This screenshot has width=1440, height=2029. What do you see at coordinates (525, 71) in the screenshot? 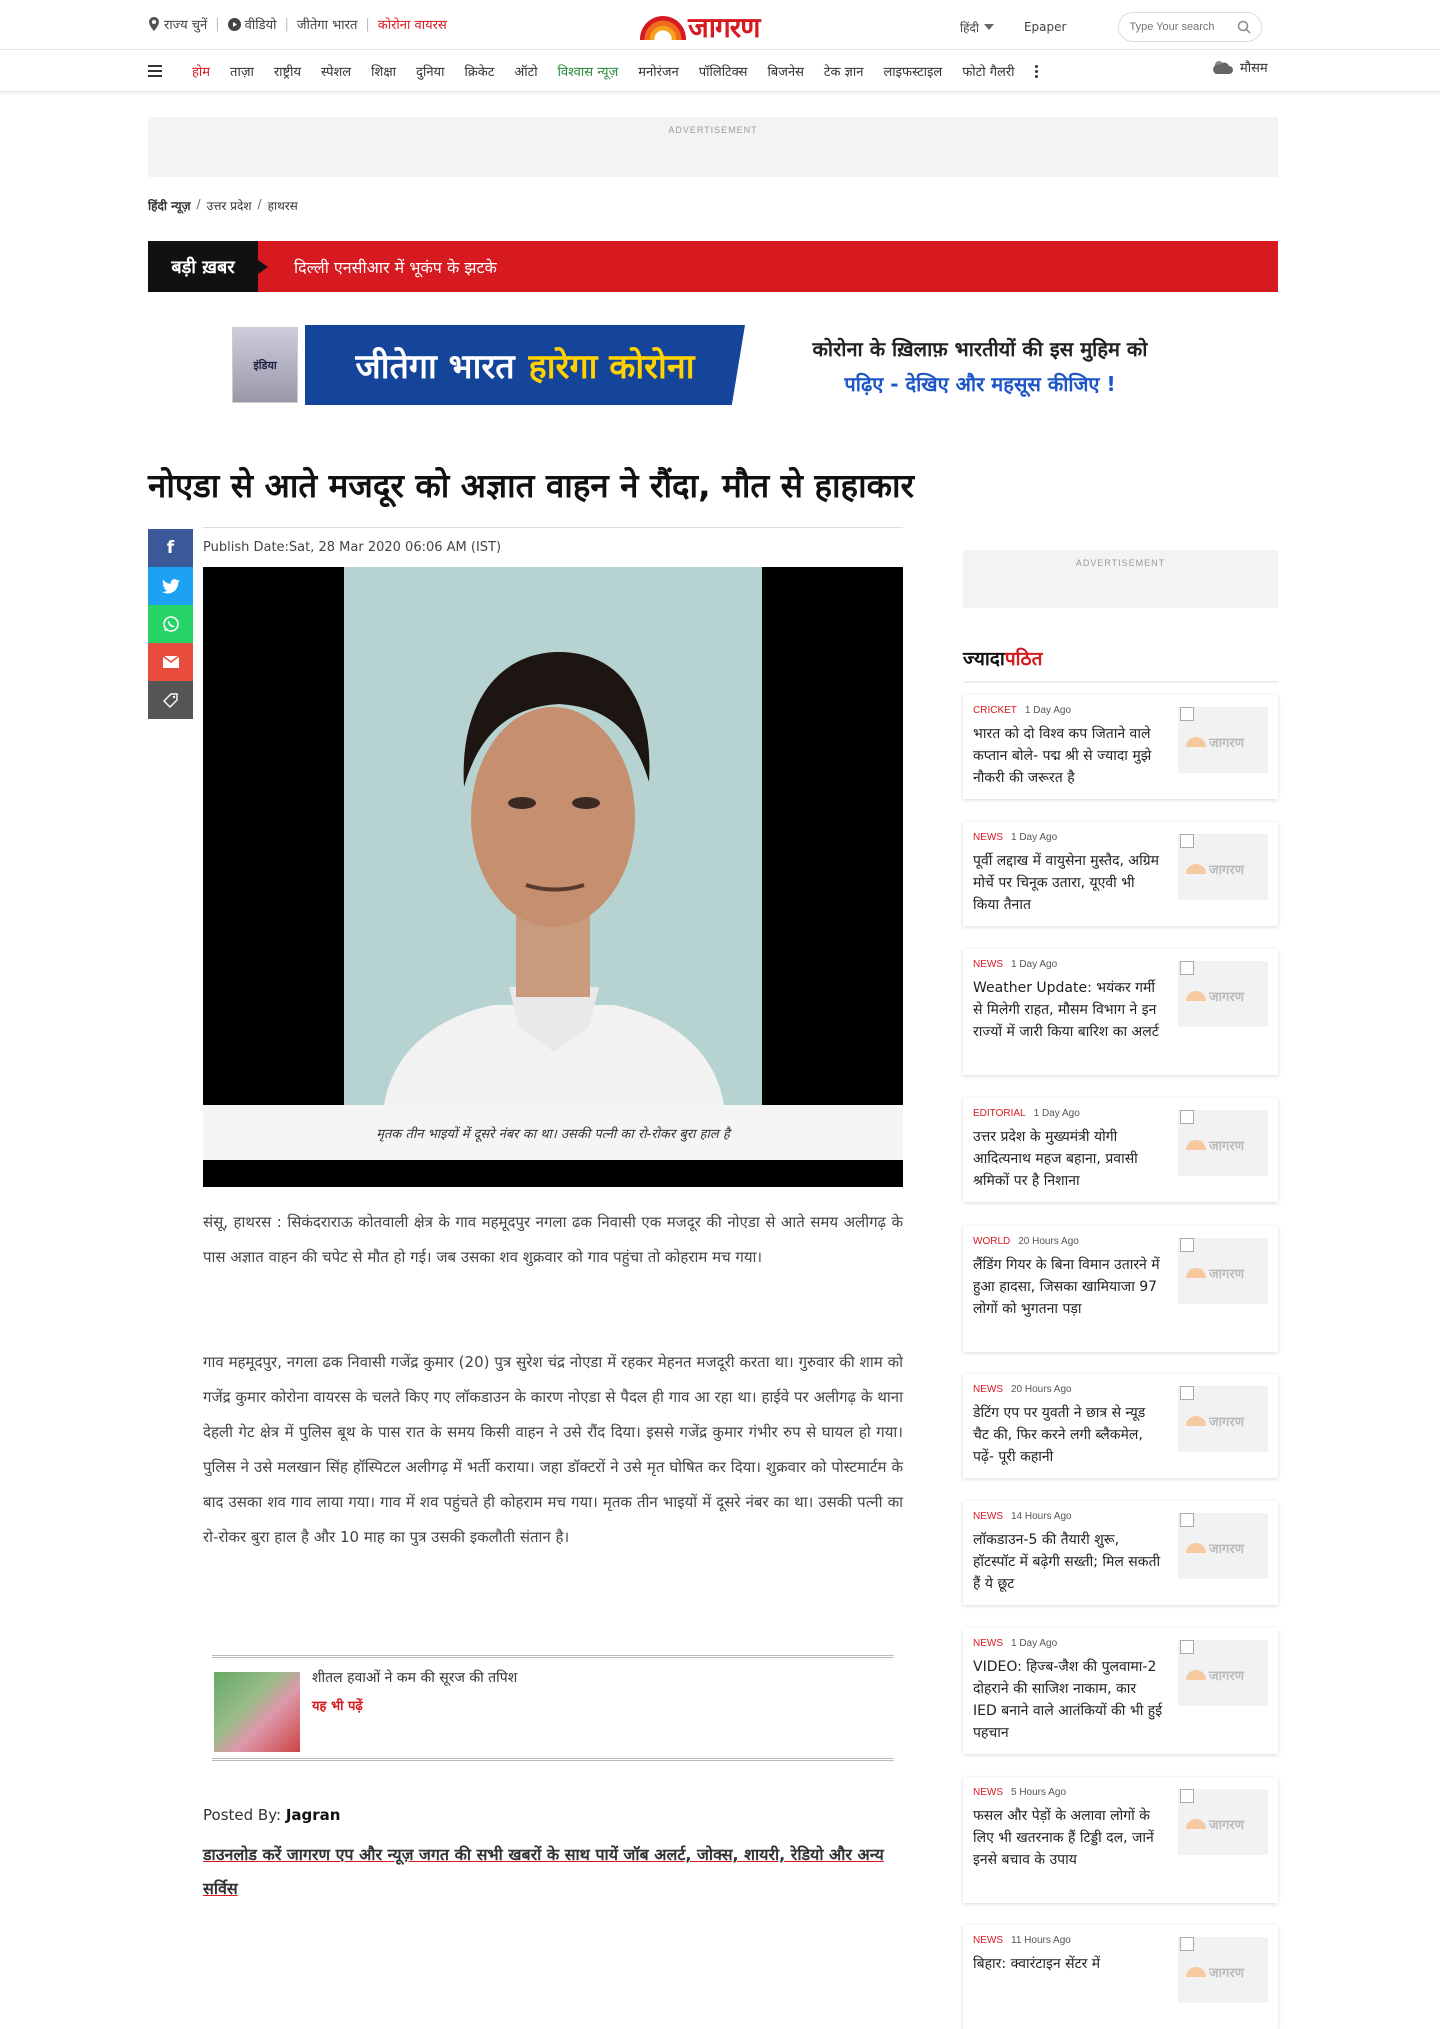
I see `nav-item-auto: ऑटो` at bounding box center [525, 71].